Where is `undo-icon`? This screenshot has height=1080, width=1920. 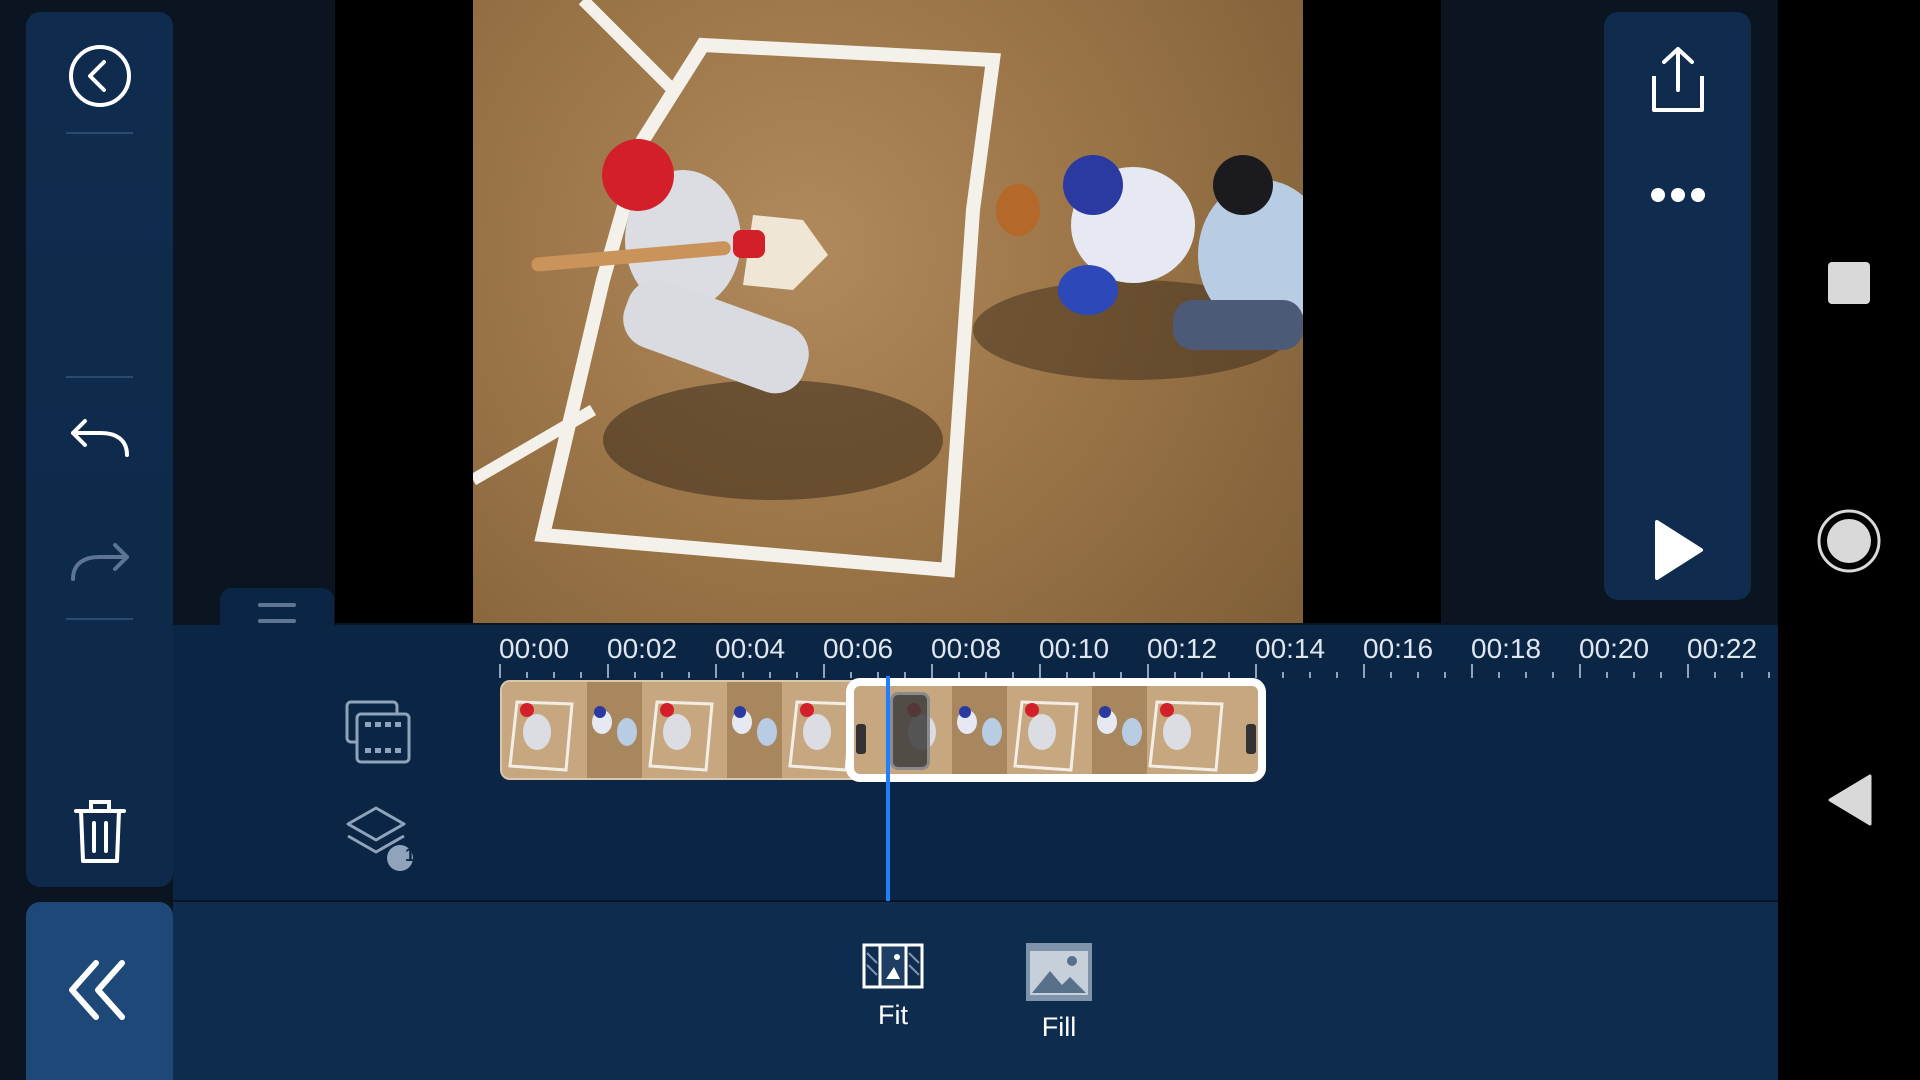
undo-icon is located at coordinates (100, 438).